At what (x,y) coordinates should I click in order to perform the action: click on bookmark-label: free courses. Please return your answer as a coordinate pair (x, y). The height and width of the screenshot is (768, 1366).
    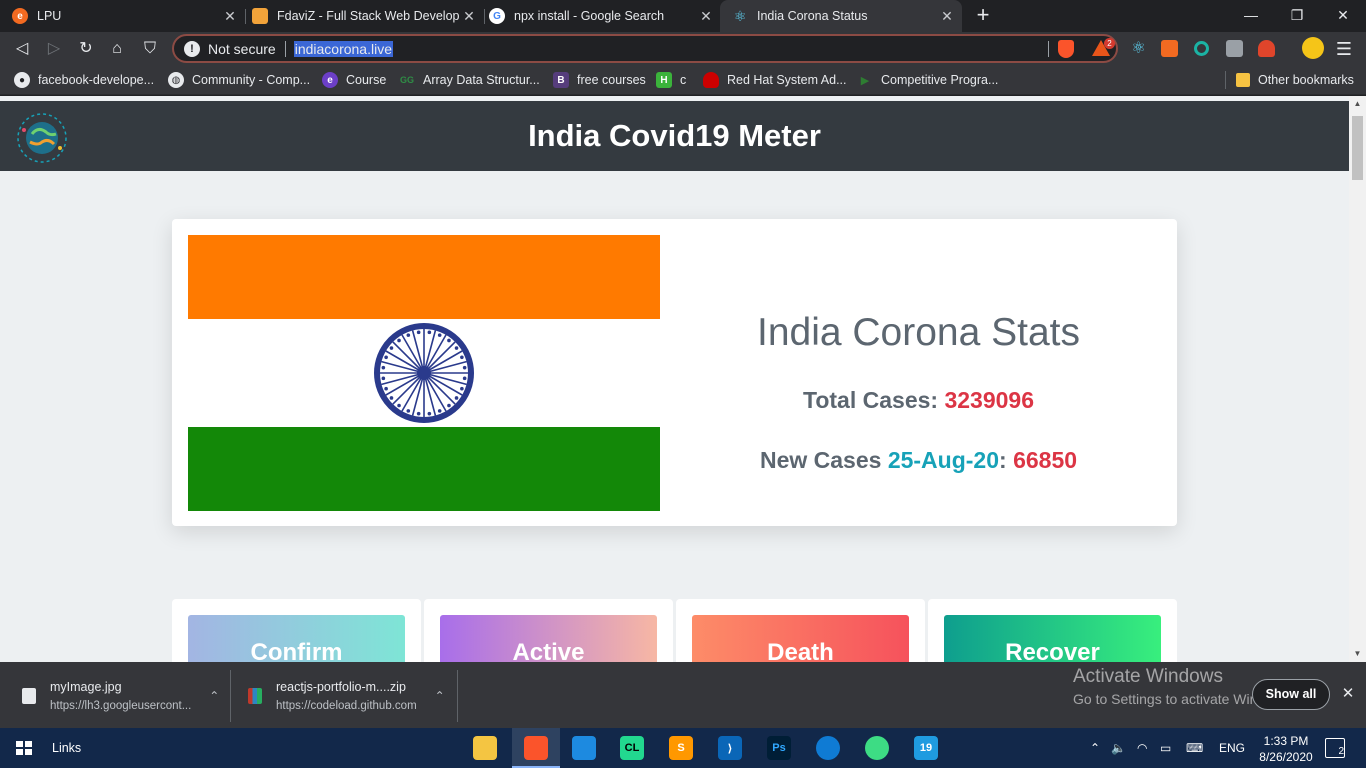
    Looking at the image, I should click on (611, 80).